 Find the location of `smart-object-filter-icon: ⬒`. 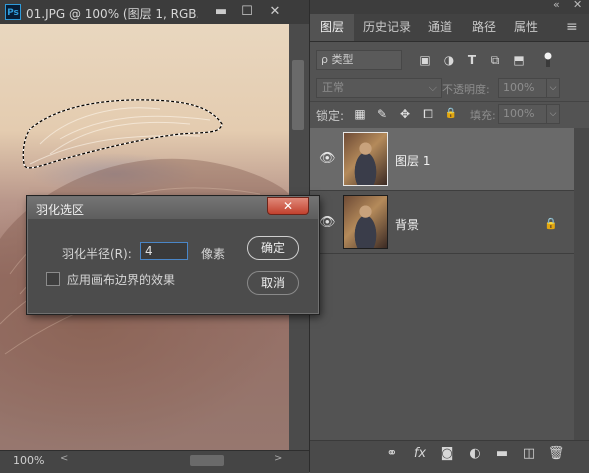

smart-object-filter-icon: ⬒ is located at coordinates (519, 60).